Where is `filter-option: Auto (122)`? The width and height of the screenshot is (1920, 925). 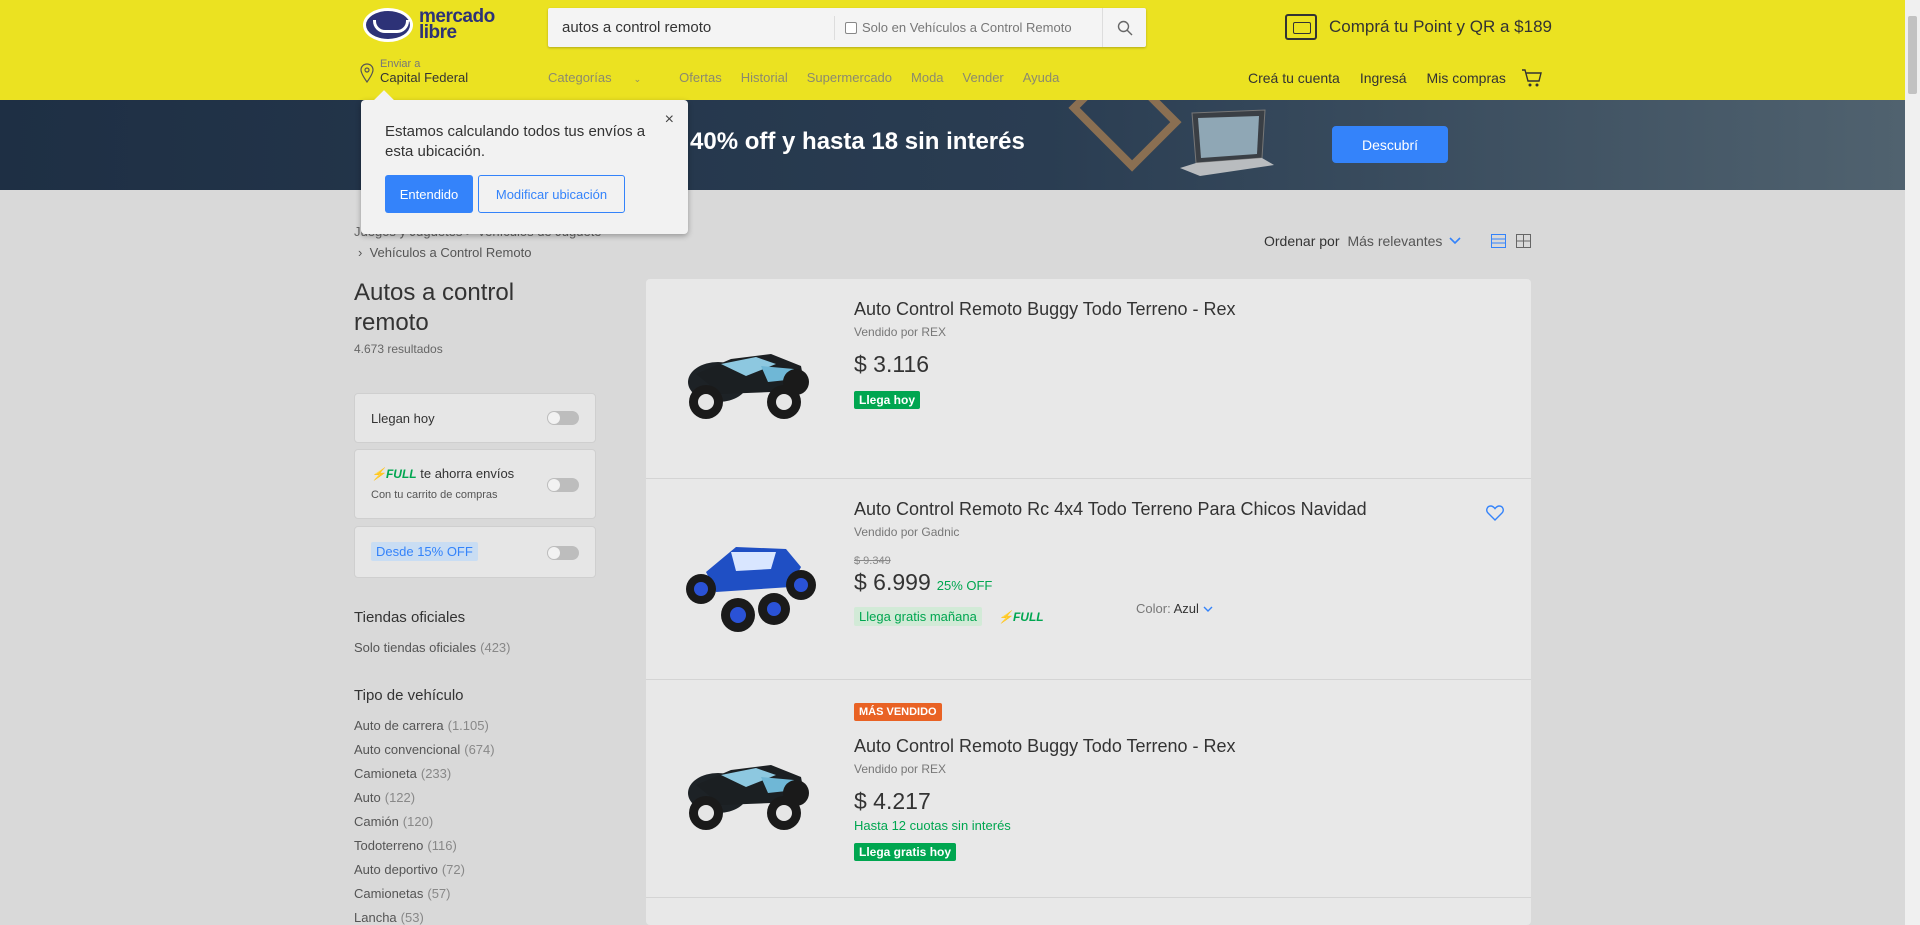 filter-option: Auto (122) is located at coordinates (424, 802).